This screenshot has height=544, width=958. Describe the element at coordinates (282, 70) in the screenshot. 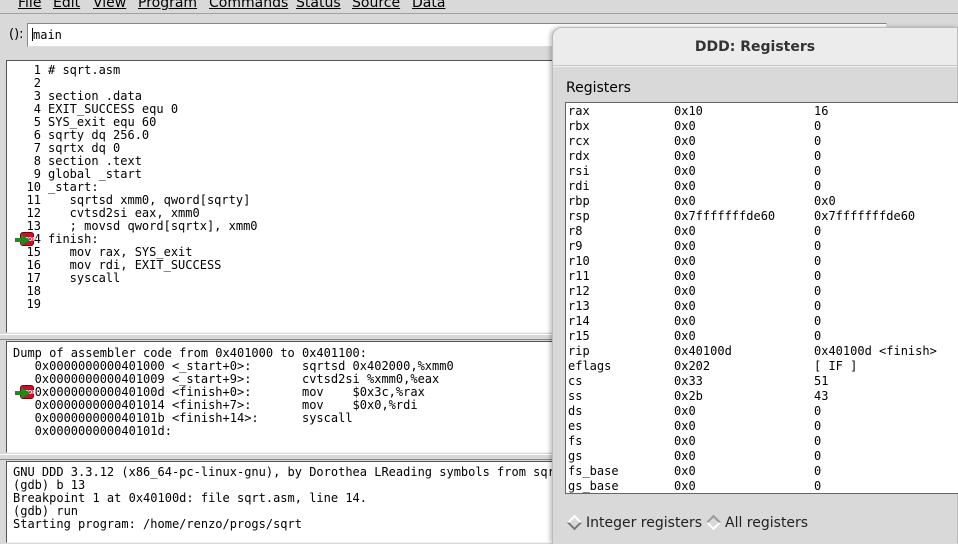

I see `source-line: 1 # sqrt.asm` at that location.